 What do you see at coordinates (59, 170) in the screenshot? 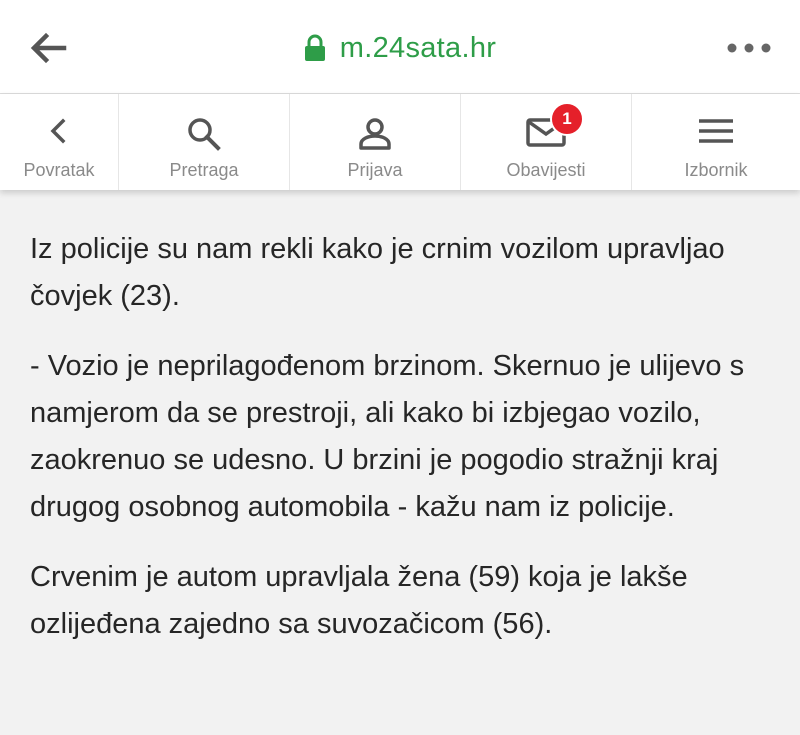
I see `nav-label: Povratak` at bounding box center [59, 170].